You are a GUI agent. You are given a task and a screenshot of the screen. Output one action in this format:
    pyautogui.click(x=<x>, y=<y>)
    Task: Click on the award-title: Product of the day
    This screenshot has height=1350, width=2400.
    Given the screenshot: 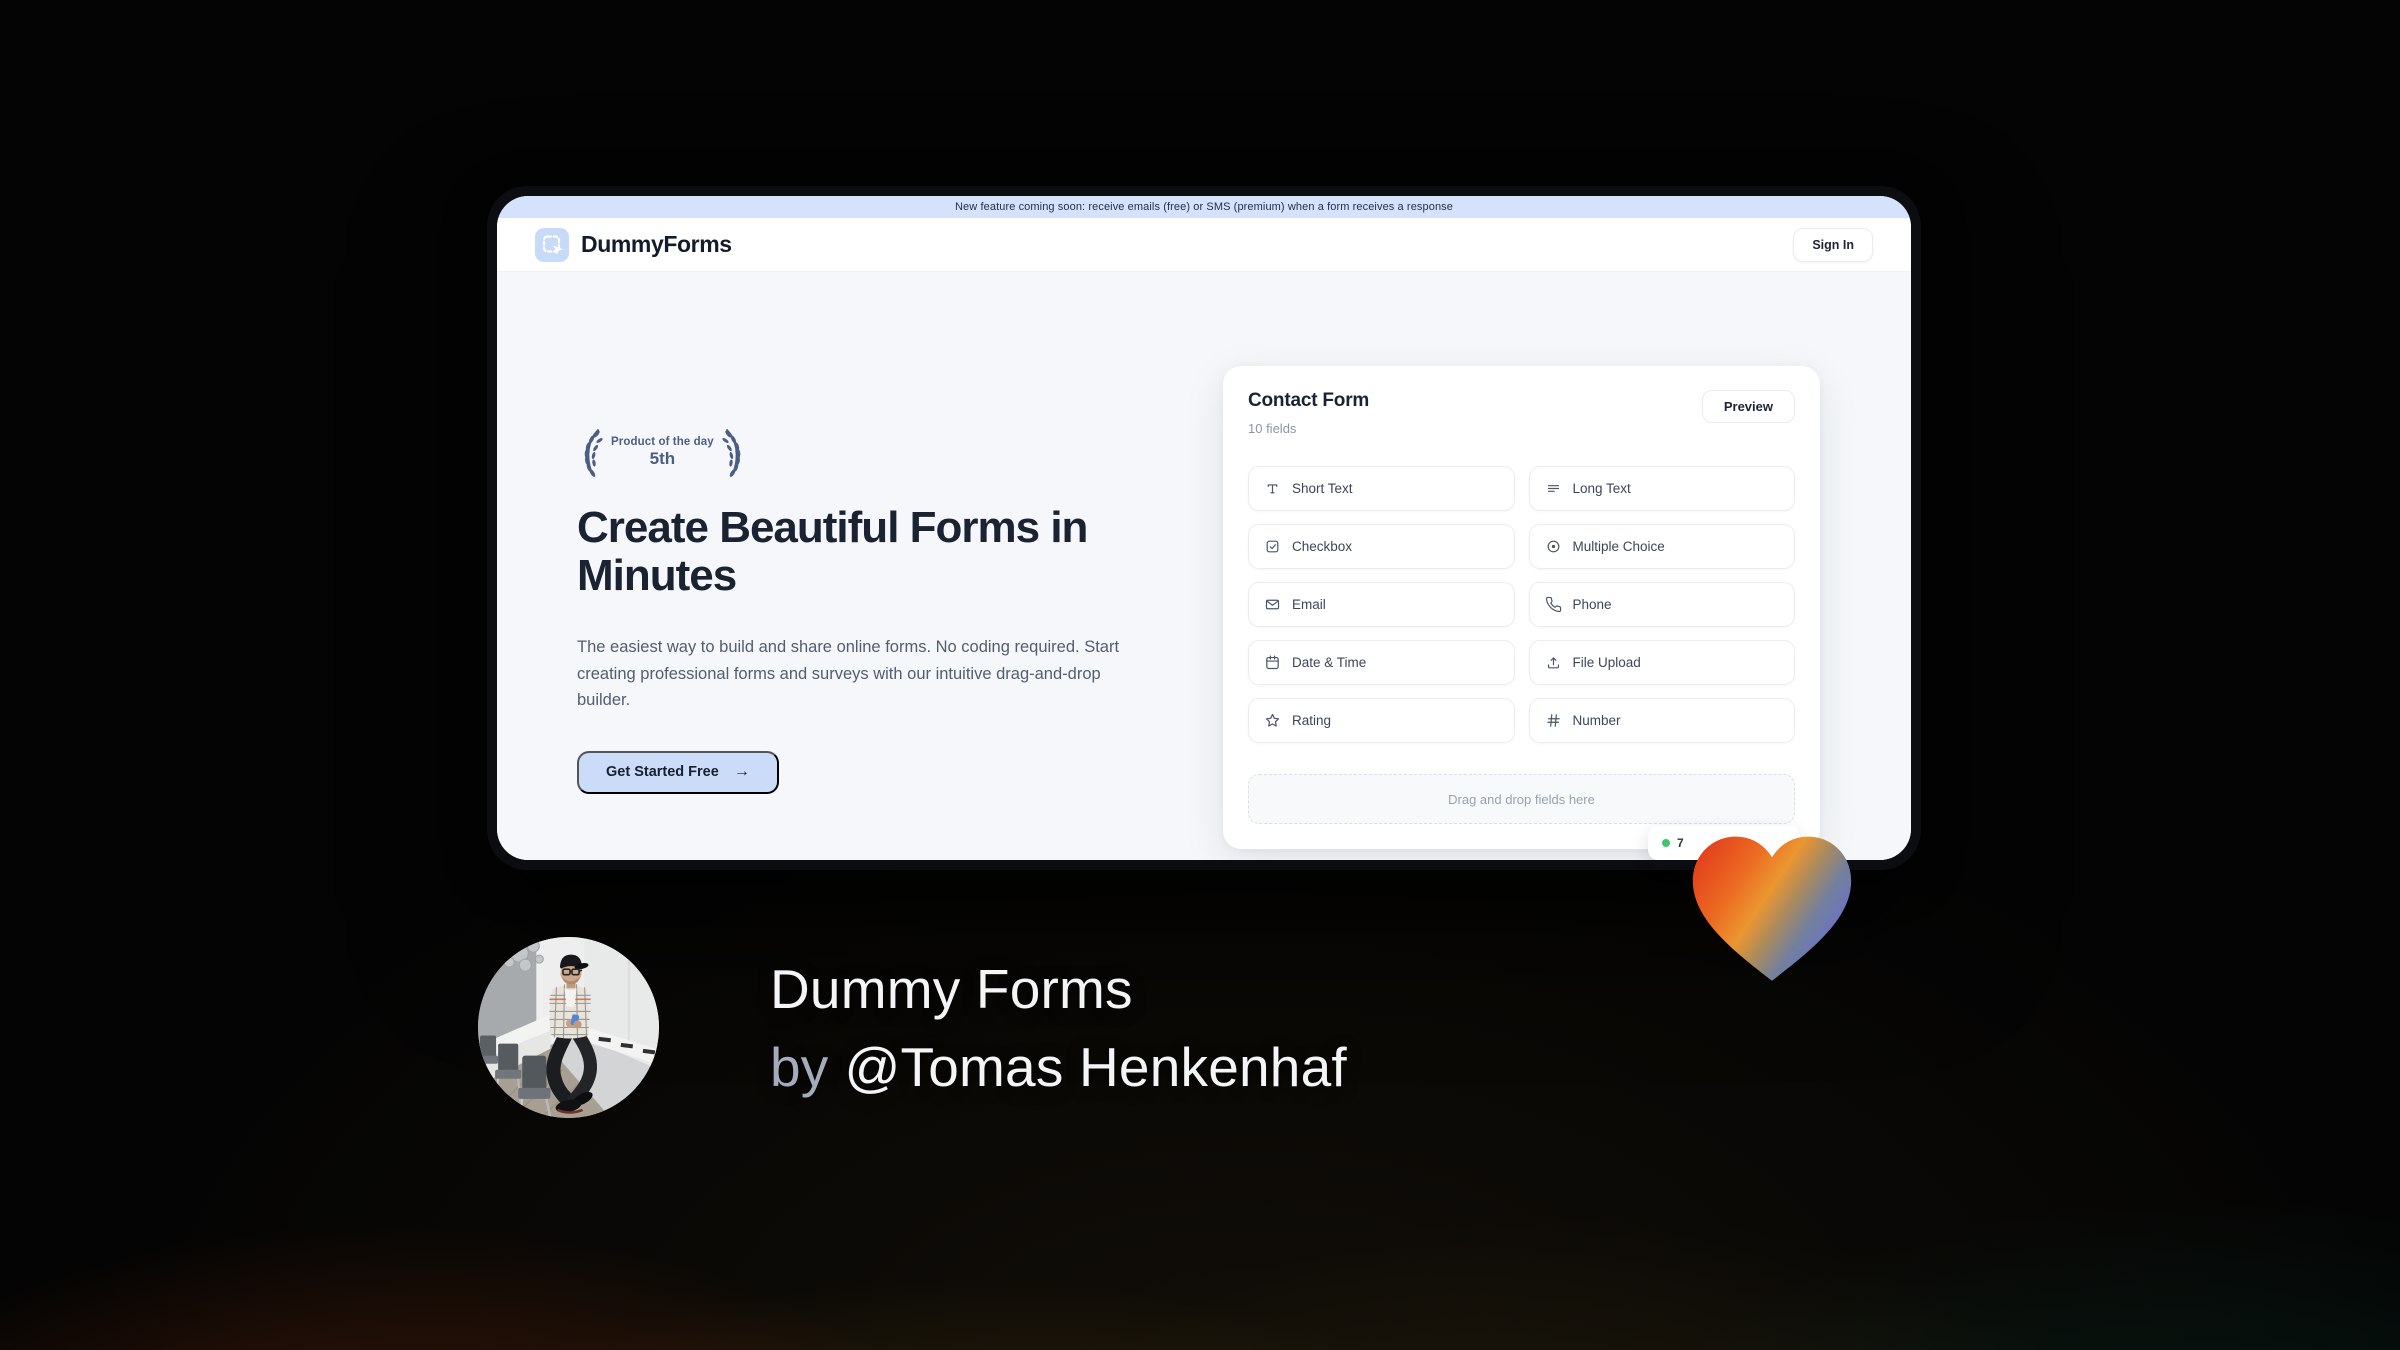 What is the action you would take?
    pyautogui.click(x=662, y=441)
    